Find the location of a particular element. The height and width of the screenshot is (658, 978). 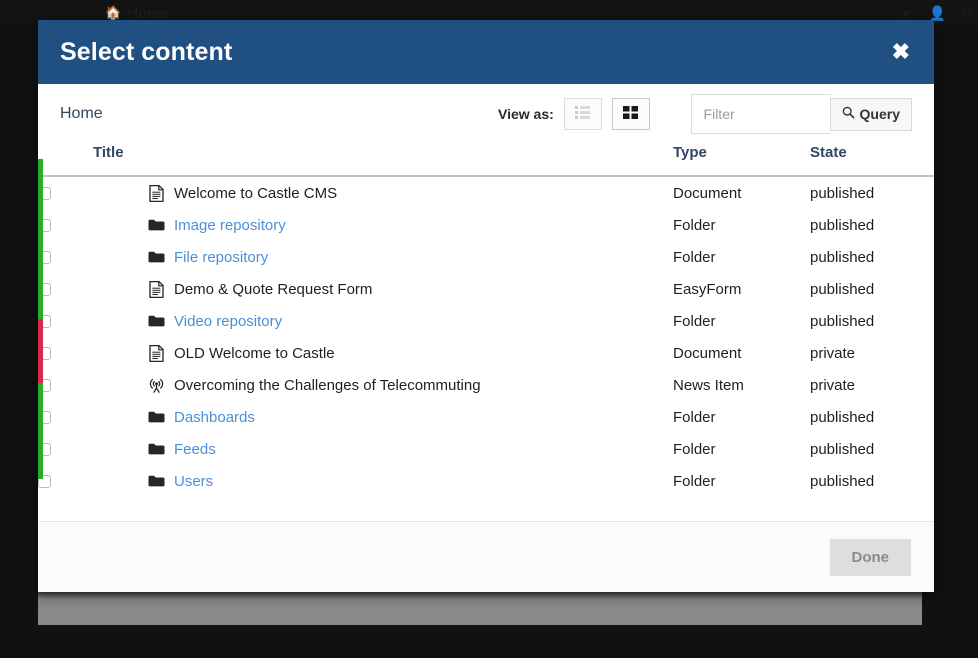

modal-footer: Done is located at coordinates (486, 556).